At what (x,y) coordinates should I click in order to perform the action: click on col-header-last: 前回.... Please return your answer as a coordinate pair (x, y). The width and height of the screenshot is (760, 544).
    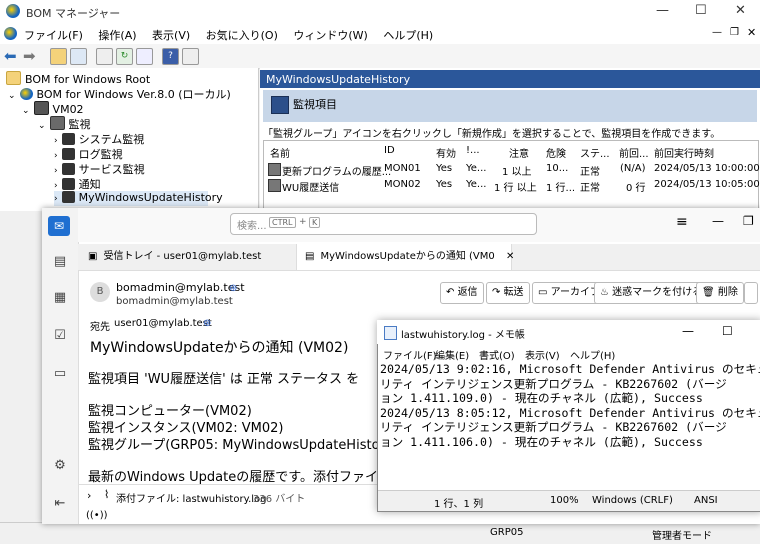
    Looking at the image, I should click on (634, 152).